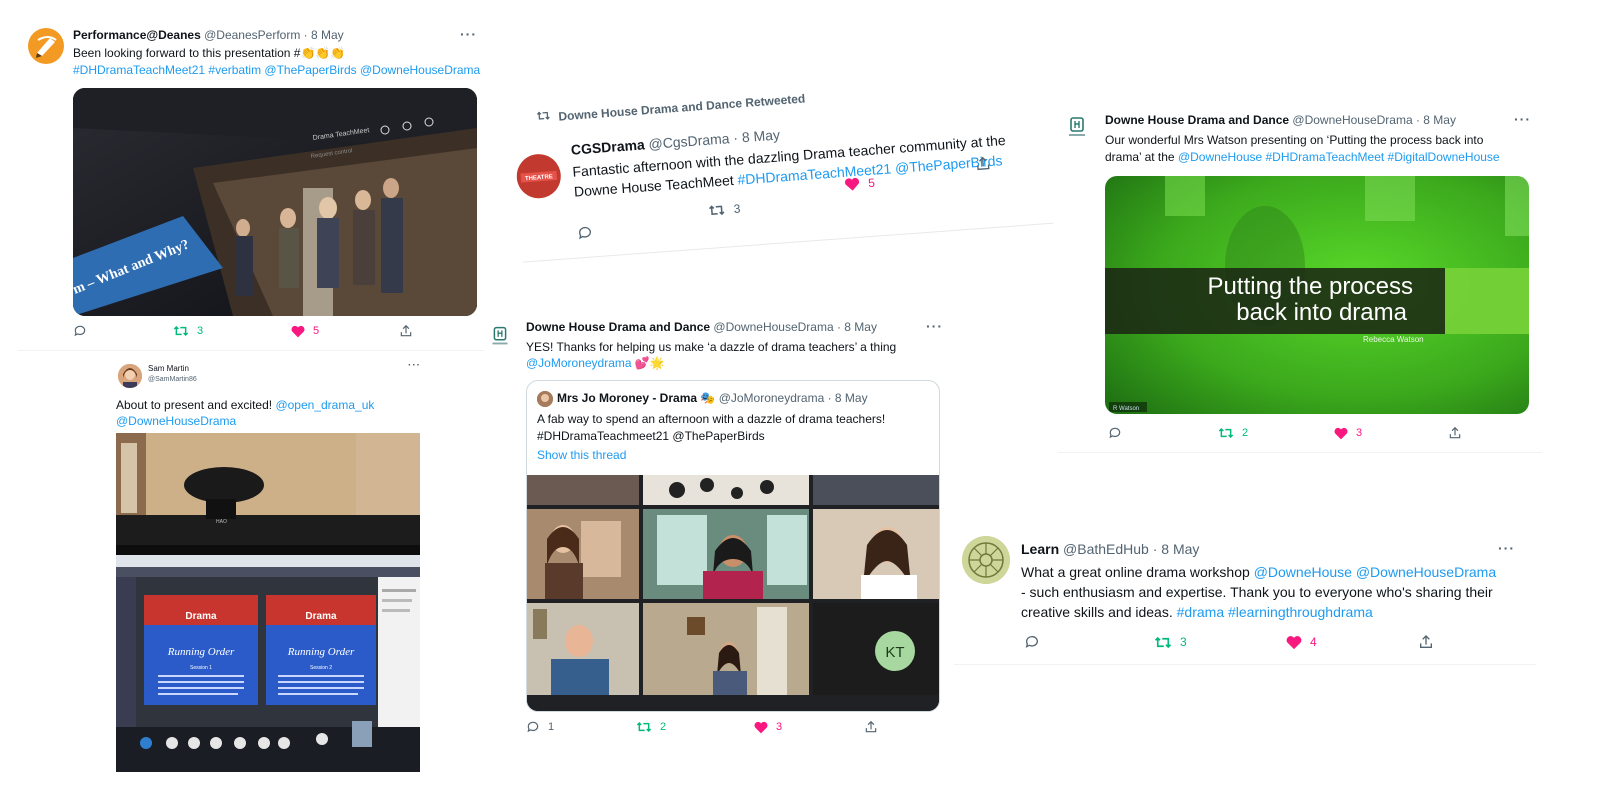  I want to click on retweet-count: 3, so click(1183, 642).